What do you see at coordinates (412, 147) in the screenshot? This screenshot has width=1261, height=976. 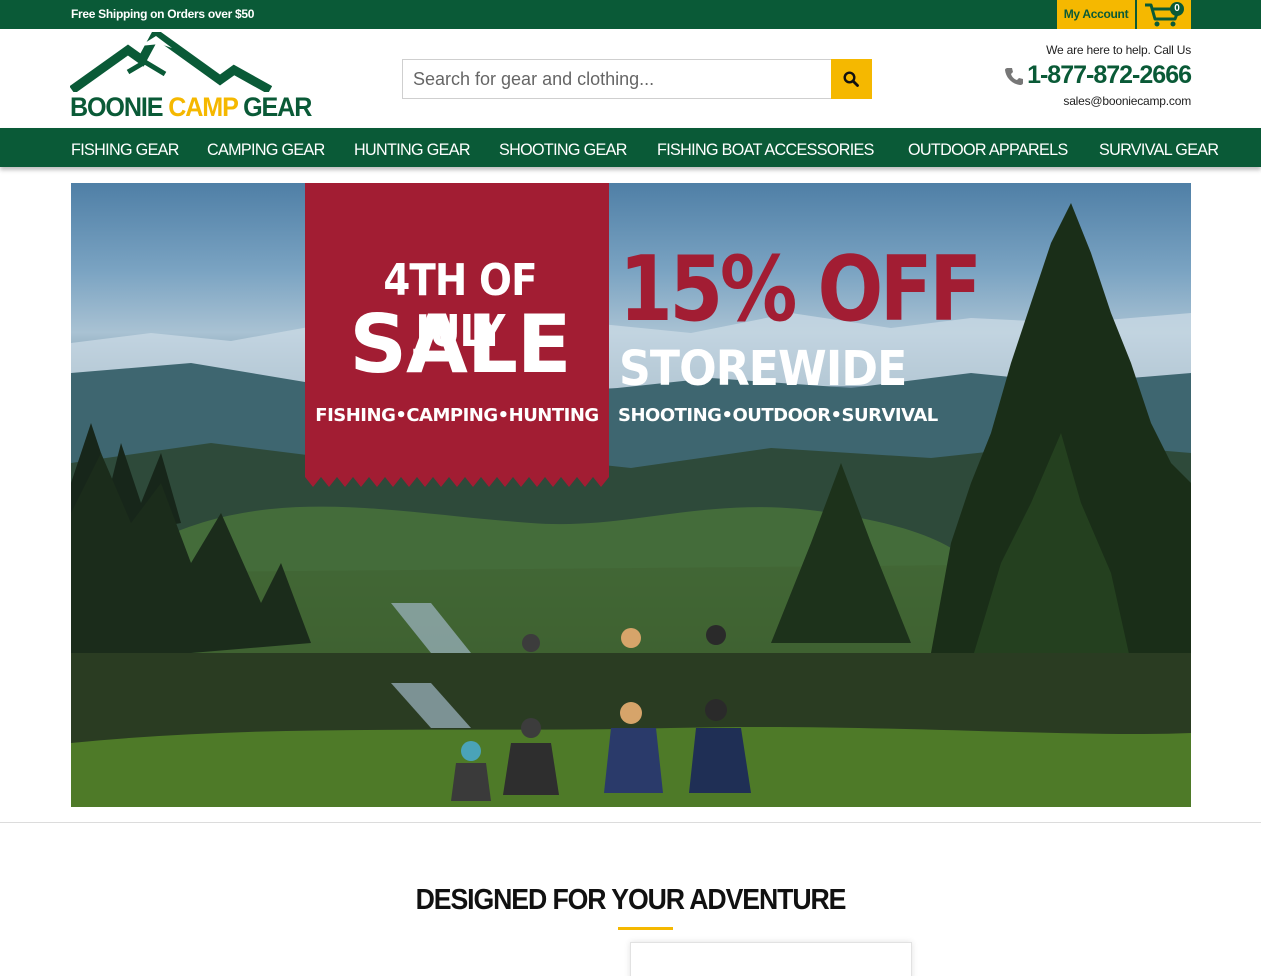 I see `nav-item-hunting-gear: HUNTING GEAR` at bounding box center [412, 147].